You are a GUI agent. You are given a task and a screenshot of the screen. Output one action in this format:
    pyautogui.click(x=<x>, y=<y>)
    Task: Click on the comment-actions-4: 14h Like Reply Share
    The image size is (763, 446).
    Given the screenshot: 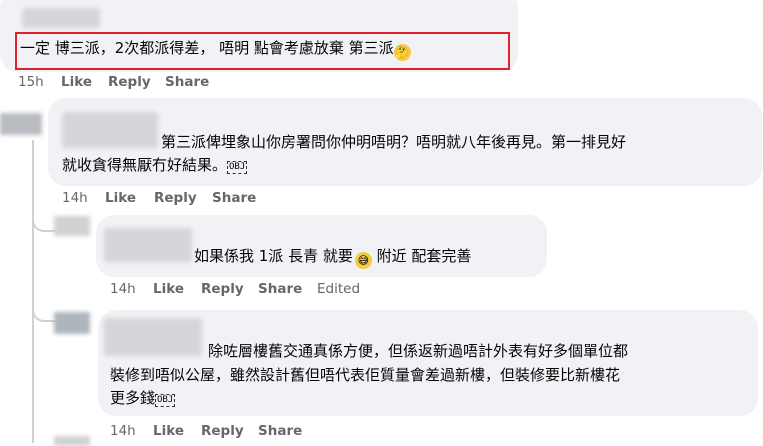 What is the action you would take?
    pyautogui.click(x=260, y=432)
    